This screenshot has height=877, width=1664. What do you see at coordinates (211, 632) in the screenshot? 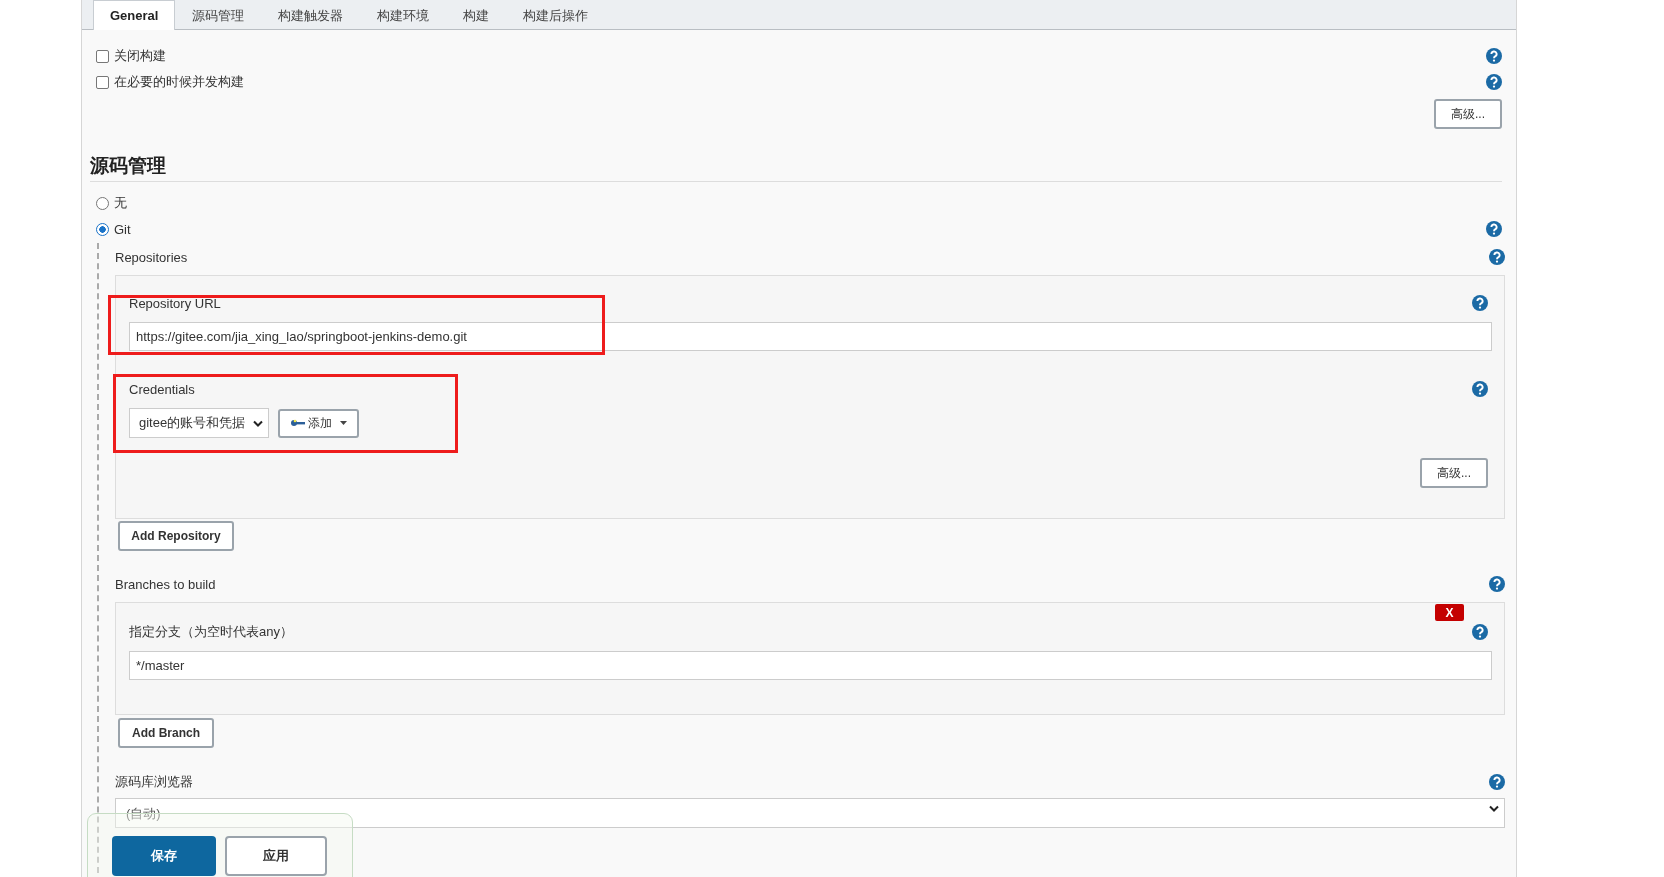
I see `field-label: 指定分支（为空时代表any）` at bounding box center [211, 632].